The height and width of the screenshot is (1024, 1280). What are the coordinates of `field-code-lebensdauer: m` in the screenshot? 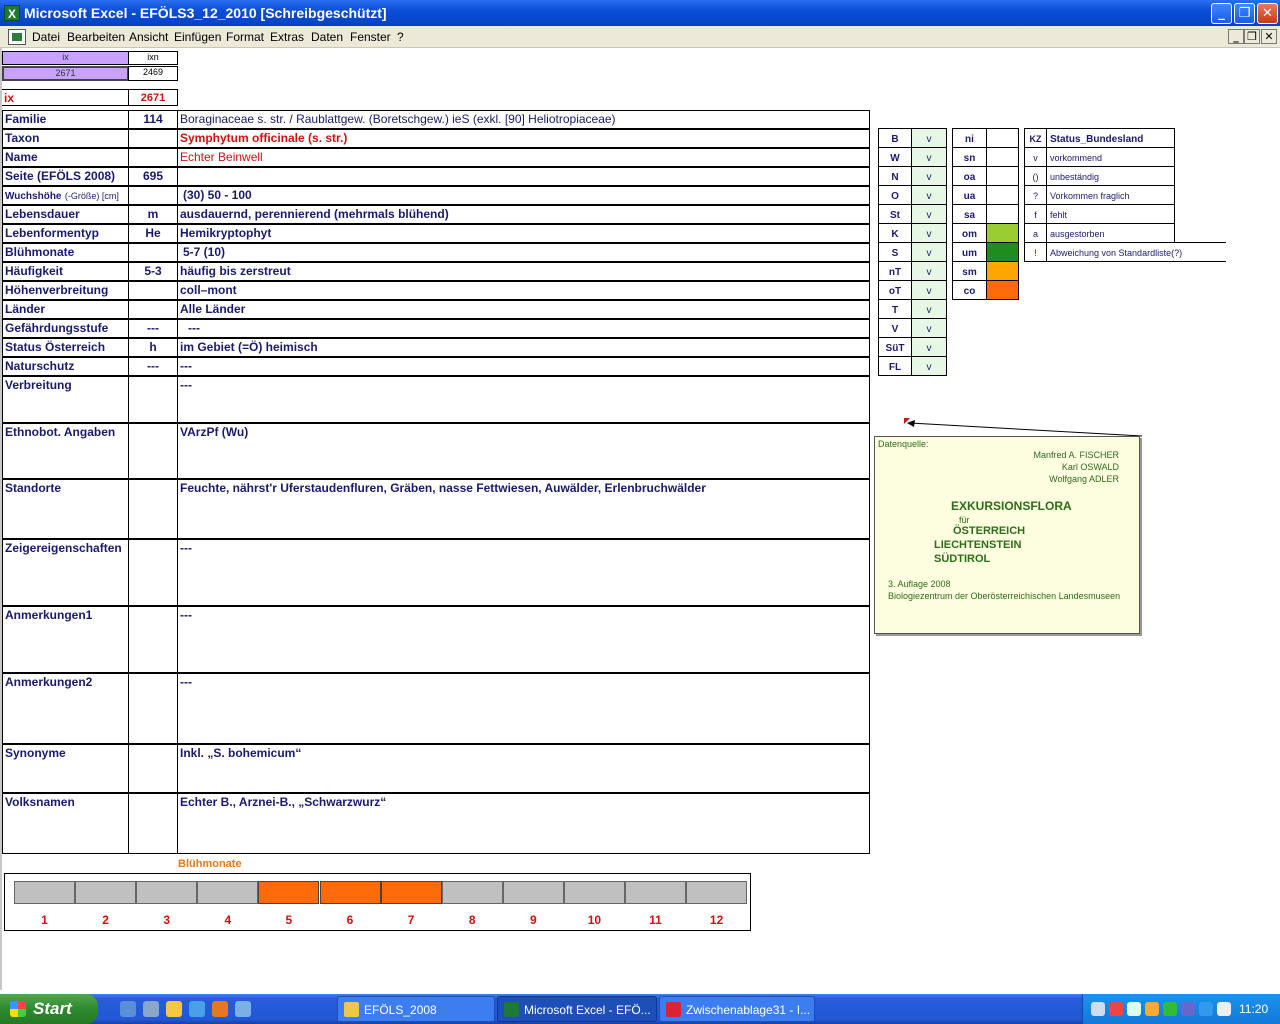 It's located at (153, 214).